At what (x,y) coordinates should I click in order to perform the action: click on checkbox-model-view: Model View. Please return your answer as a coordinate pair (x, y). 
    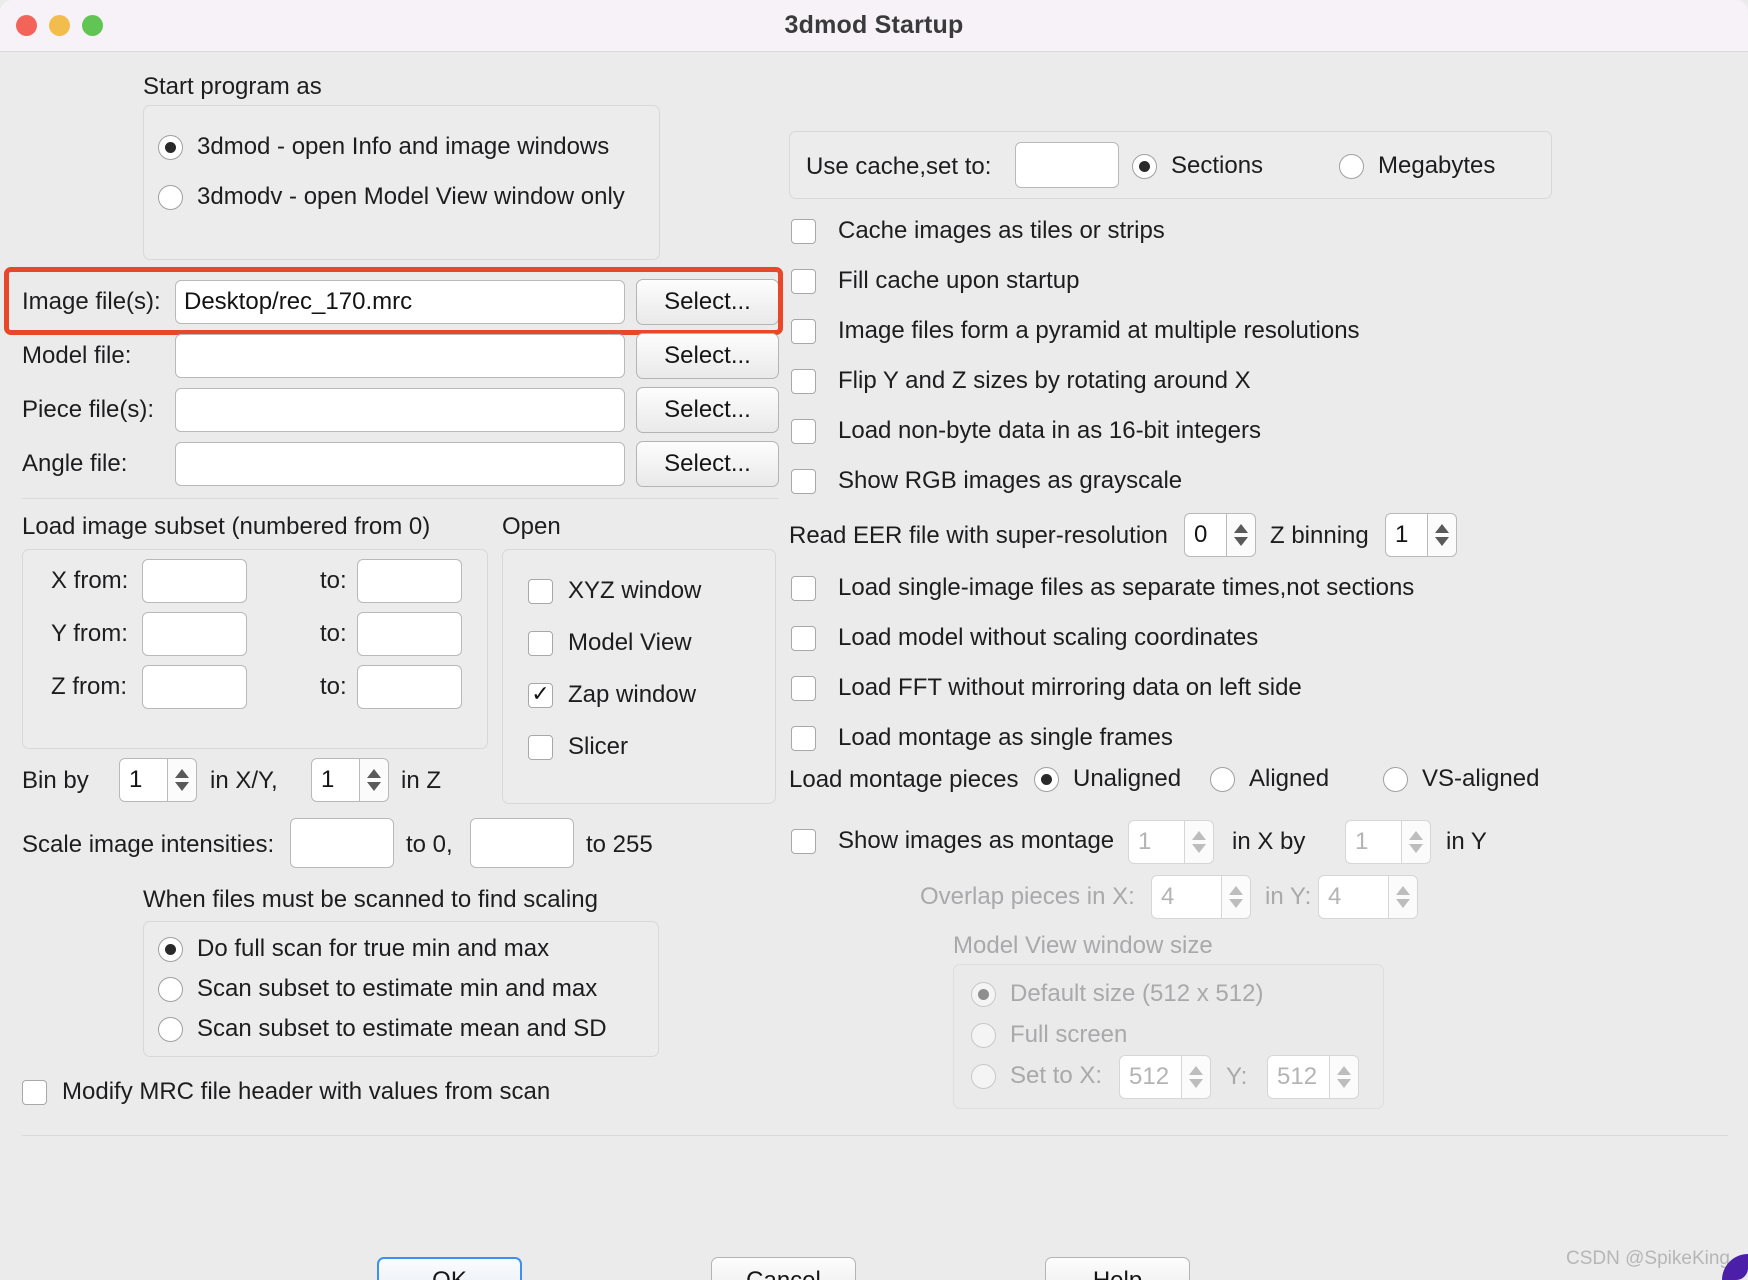
    Looking at the image, I should click on (610, 643).